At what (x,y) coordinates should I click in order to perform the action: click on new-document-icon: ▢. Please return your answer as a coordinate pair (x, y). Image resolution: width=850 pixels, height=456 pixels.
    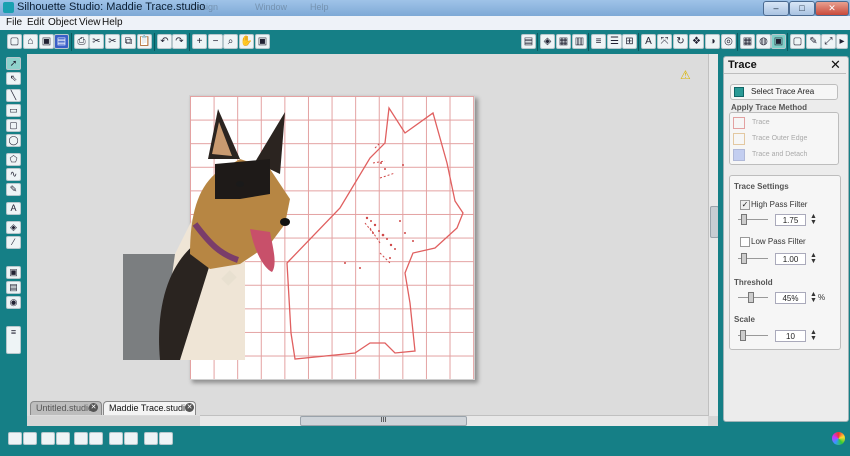
    Looking at the image, I should click on (14, 41).